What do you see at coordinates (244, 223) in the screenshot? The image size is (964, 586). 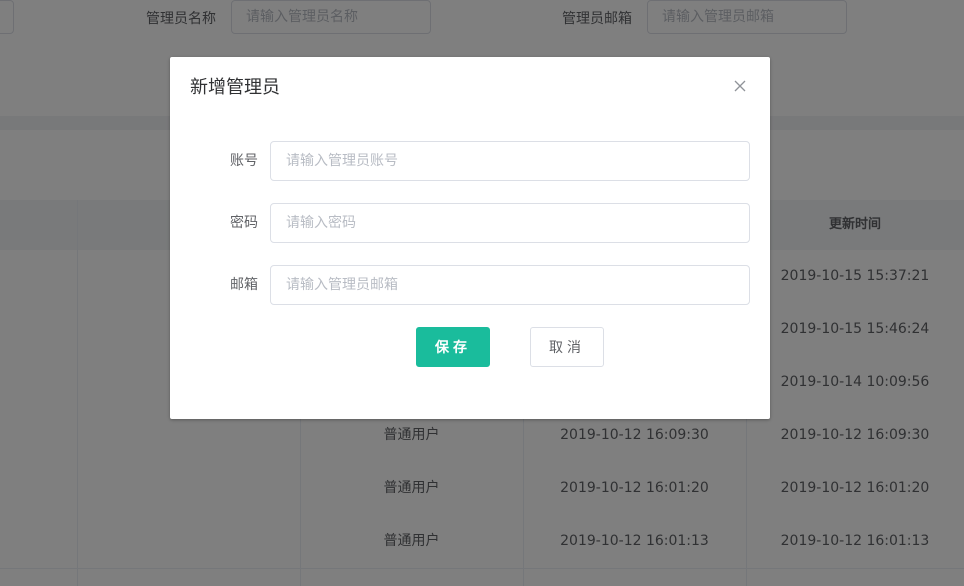 I see `password-label: 密码` at bounding box center [244, 223].